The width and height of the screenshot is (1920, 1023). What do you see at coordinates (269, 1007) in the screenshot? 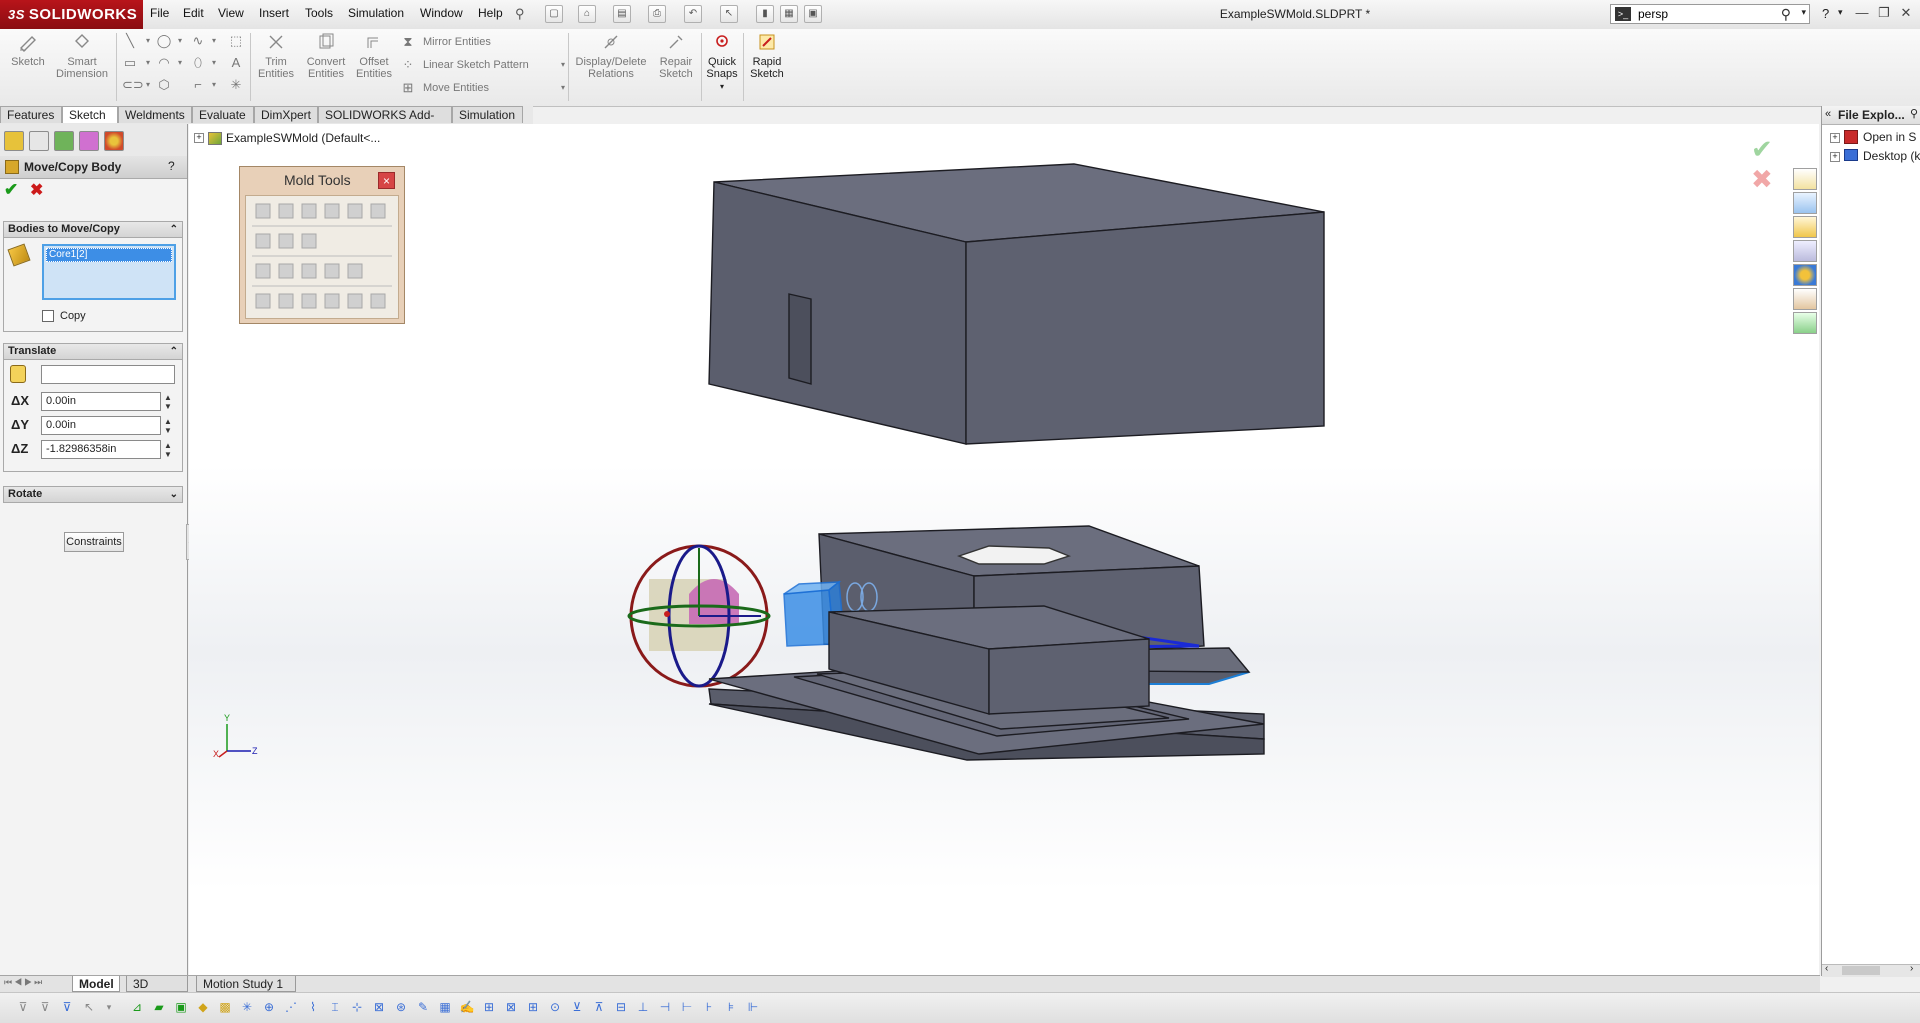
I see `filter-planes-icon: ⊕` at bounding box center [269, 1007].